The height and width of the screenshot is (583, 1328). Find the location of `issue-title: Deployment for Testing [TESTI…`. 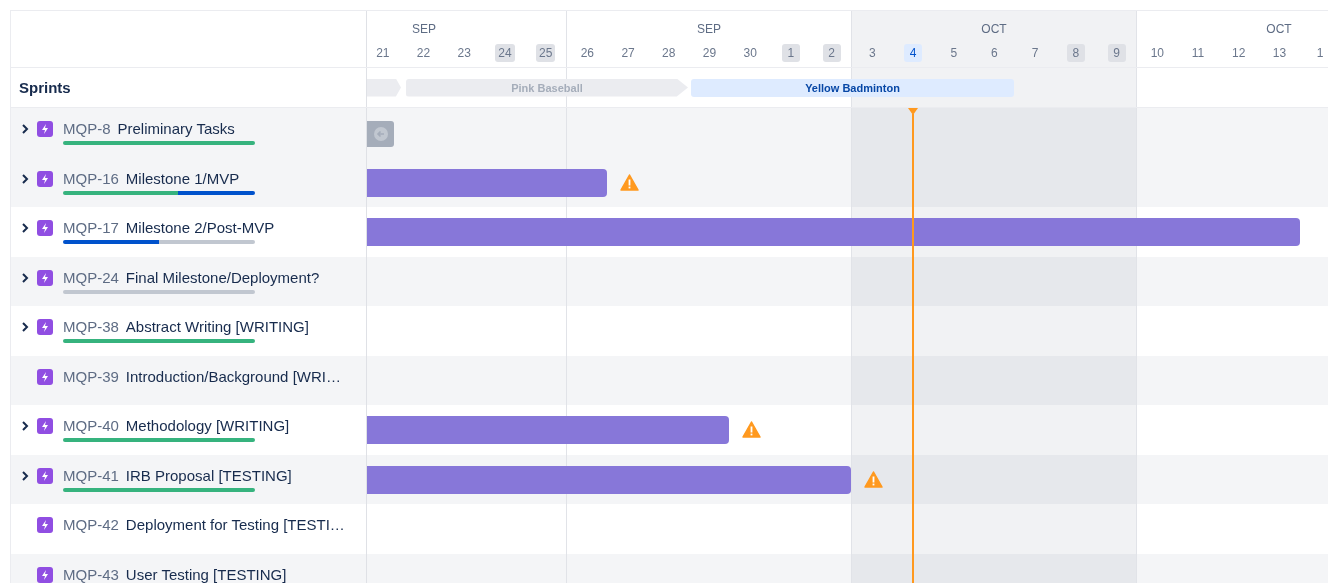

issue-title: Deployment for Testing [TESTI… is located at coordinates (235, 524).